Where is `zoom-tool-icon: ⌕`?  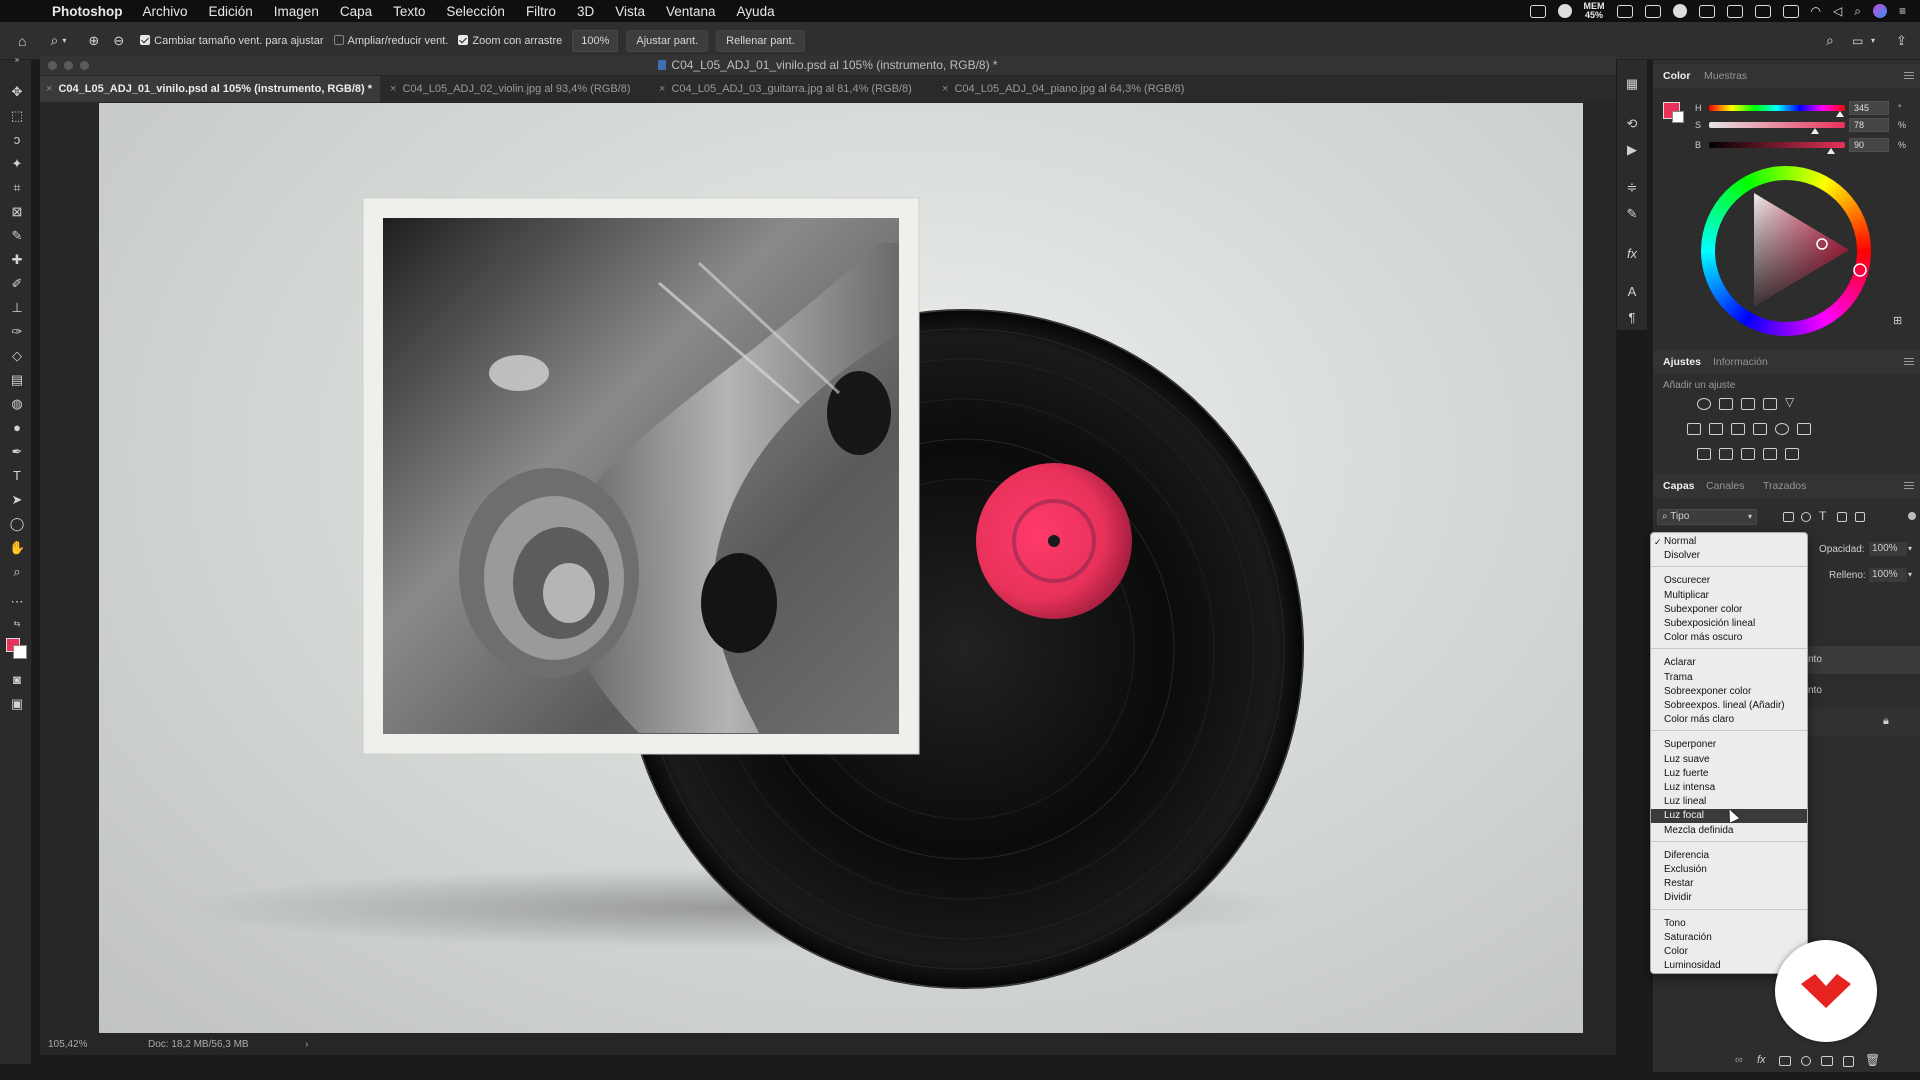 zoom-tool-icon: ⌕ is located at coordinates (17, 572).